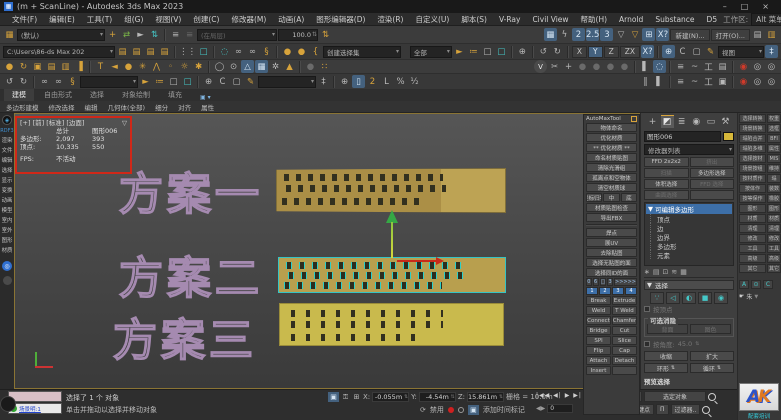  Describe the element at coordinates (323, 81) in the screenshot. I see `pin2-icon: ‡` at that location.